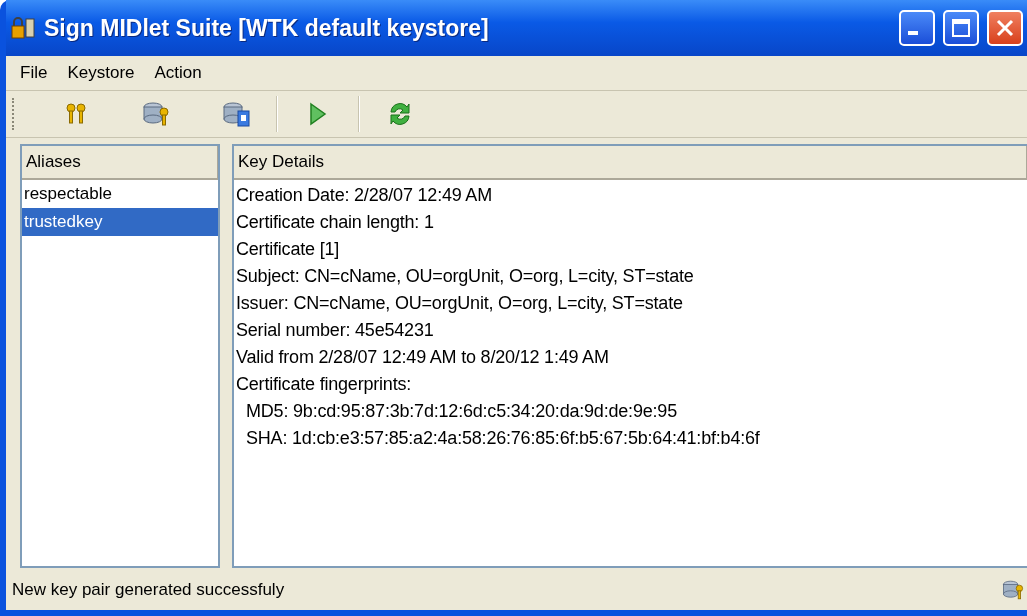 Image resolution: width=1027 pixels, height=616 pixels. Describe the element at coordinates (465, 276) in the screenshot. I see `detail-line: Subject: CN=cName, OU=orgUnit, O=org, L=city, ST=state` at that location.